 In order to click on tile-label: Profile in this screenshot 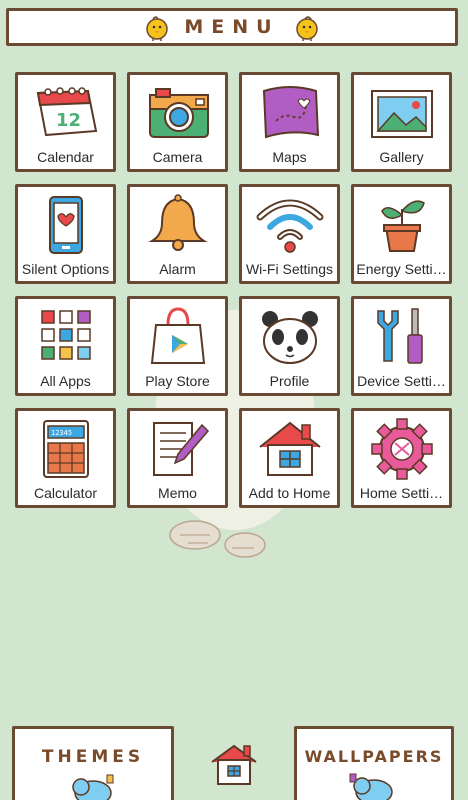, I will do `click(289, 381)`.